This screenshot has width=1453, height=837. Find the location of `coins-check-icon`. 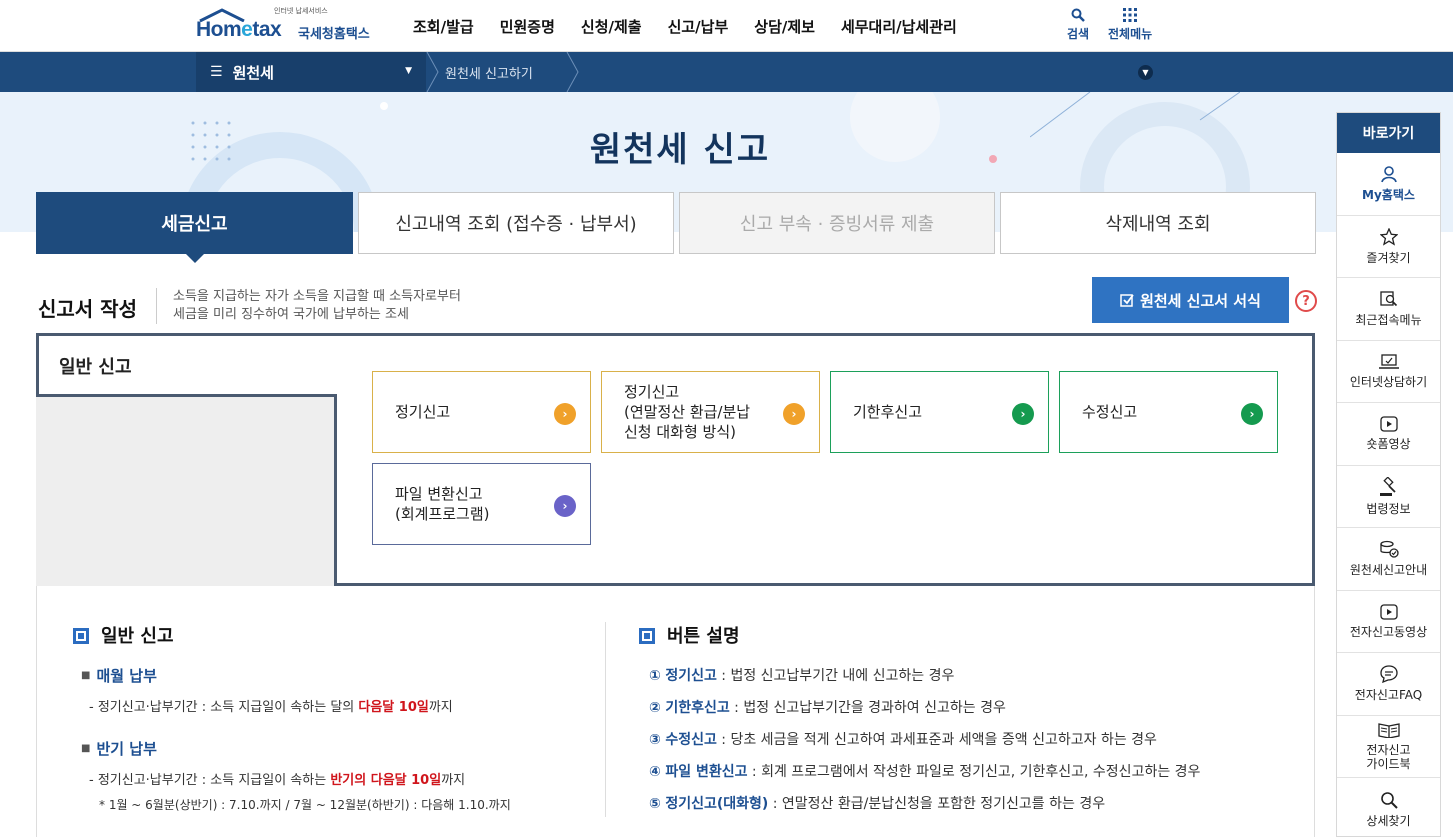

coins-check-icon is located at coordinates (1389, 549).